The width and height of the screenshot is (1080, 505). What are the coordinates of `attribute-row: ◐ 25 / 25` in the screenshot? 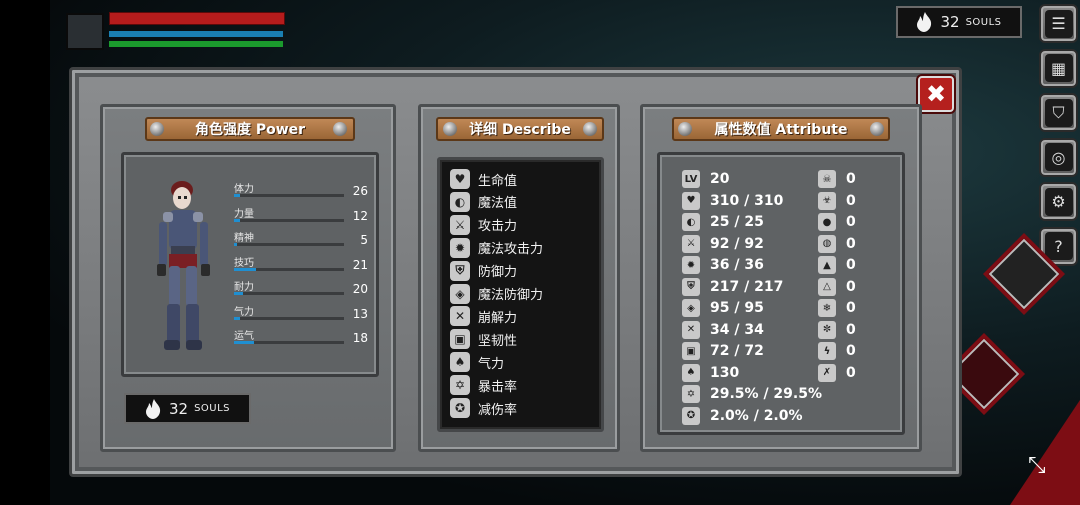 It's located at (723, 222).